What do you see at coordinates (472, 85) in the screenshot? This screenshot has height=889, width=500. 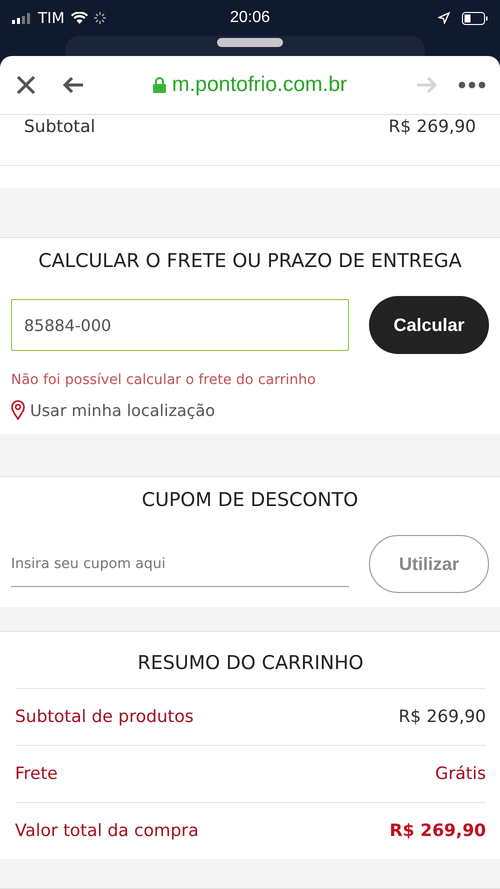 I see `more-icon` at bounding box center [472, 85].